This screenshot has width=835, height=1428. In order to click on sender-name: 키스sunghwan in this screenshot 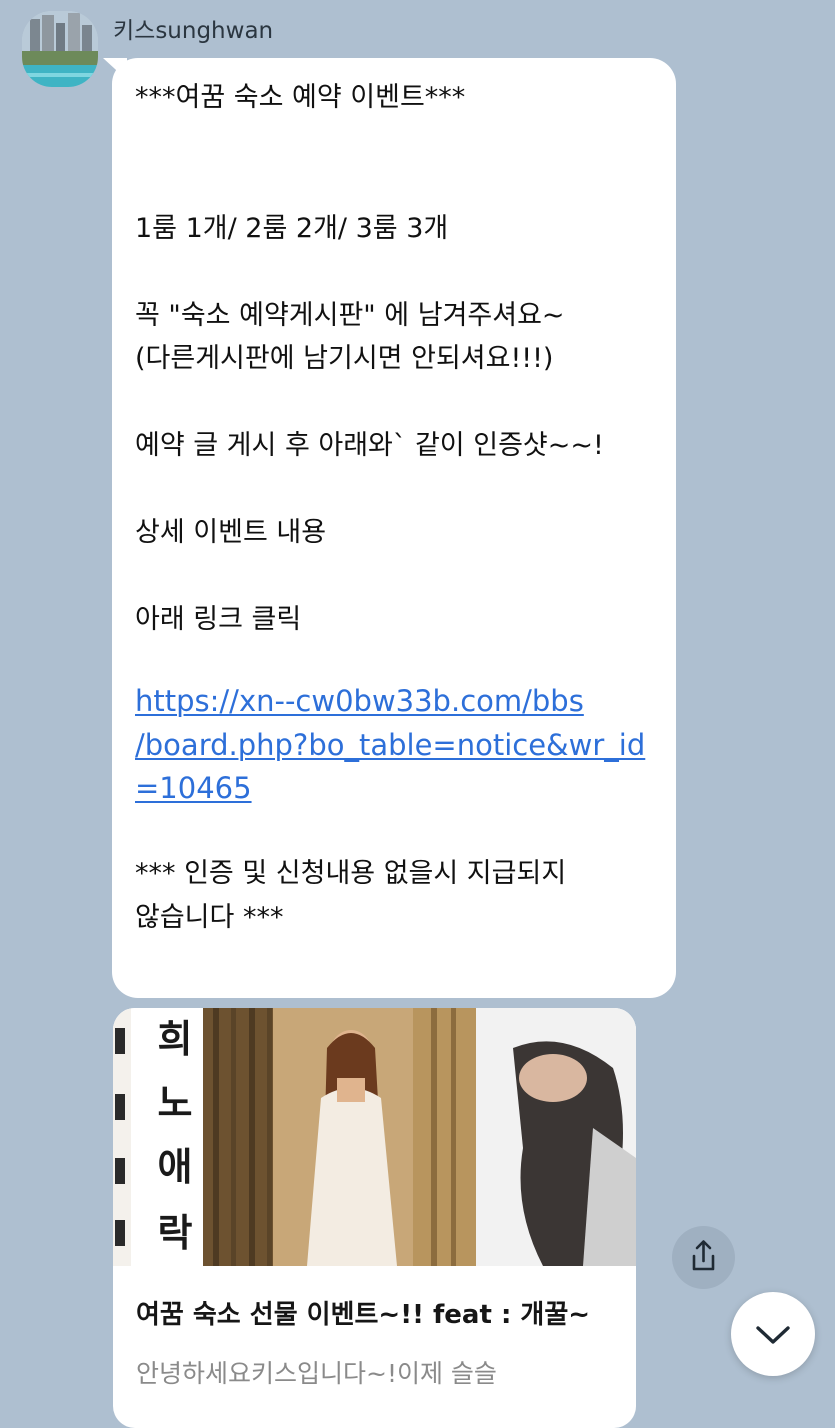, I will do `click(193, 31)`.